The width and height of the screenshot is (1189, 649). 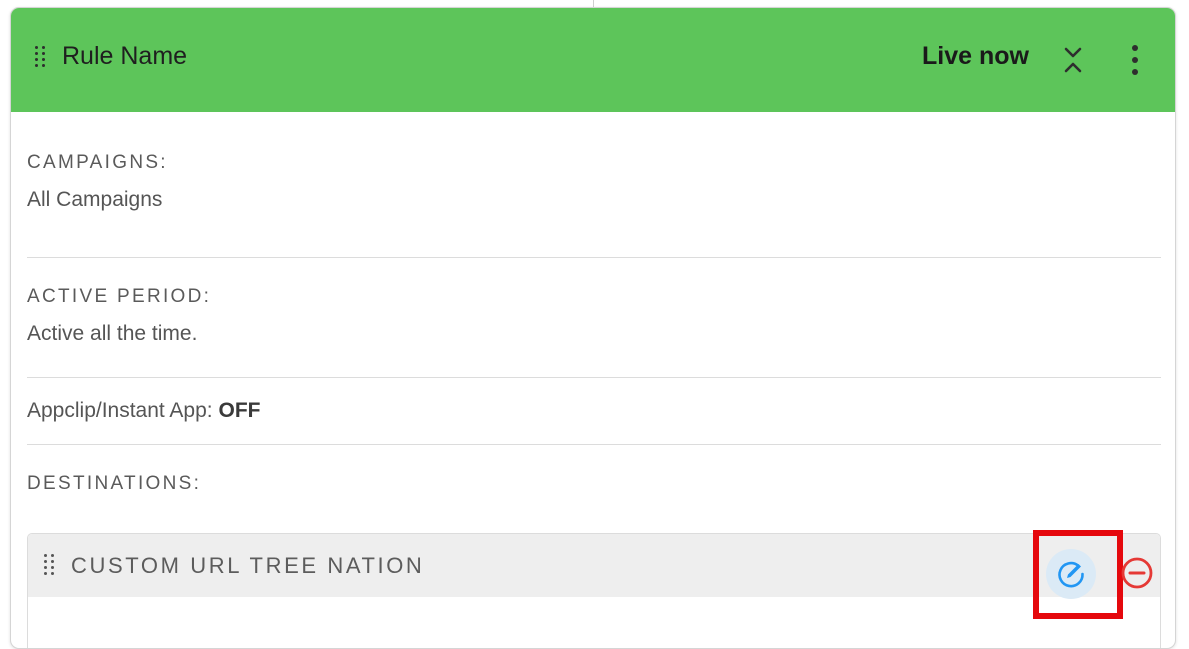 I want to click on remove-circle-icon, so click(x=1137, y=573).